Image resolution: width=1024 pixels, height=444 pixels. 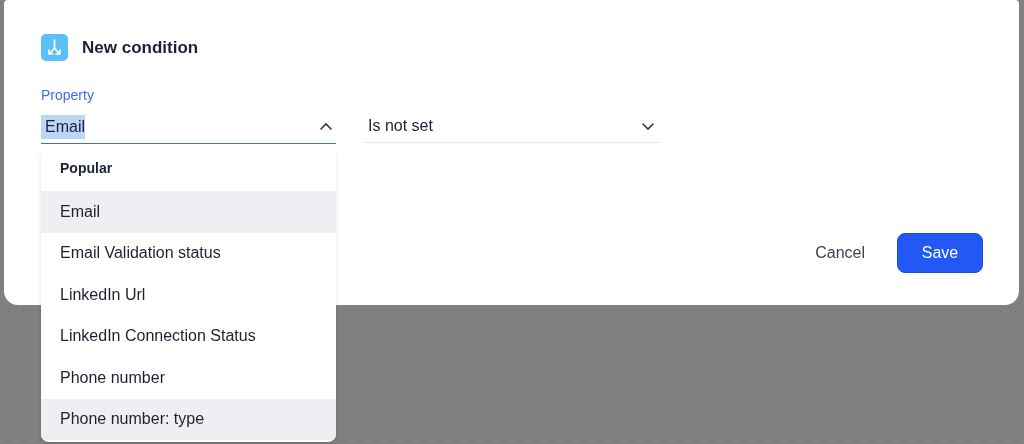 I want to click on chevron-up-icon, so click(x=326, y=126).